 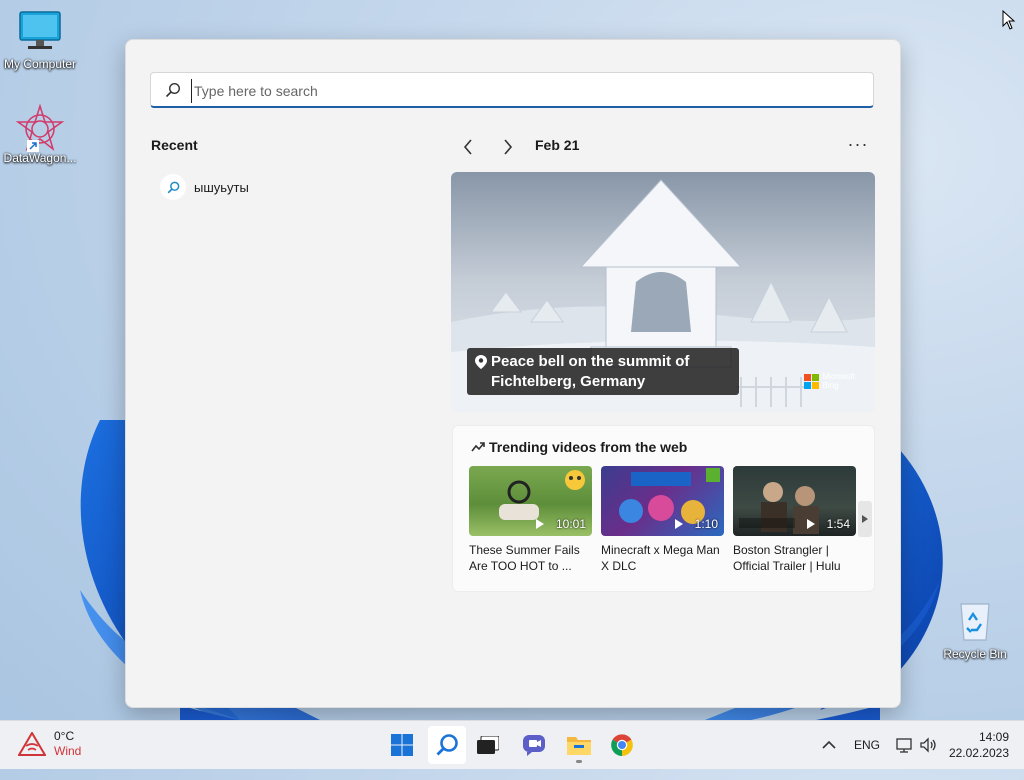 What do you see at coordinates (867, 745) in the screenshot?
I see `language-indicator: ENG` at bounding box center [867, 745].